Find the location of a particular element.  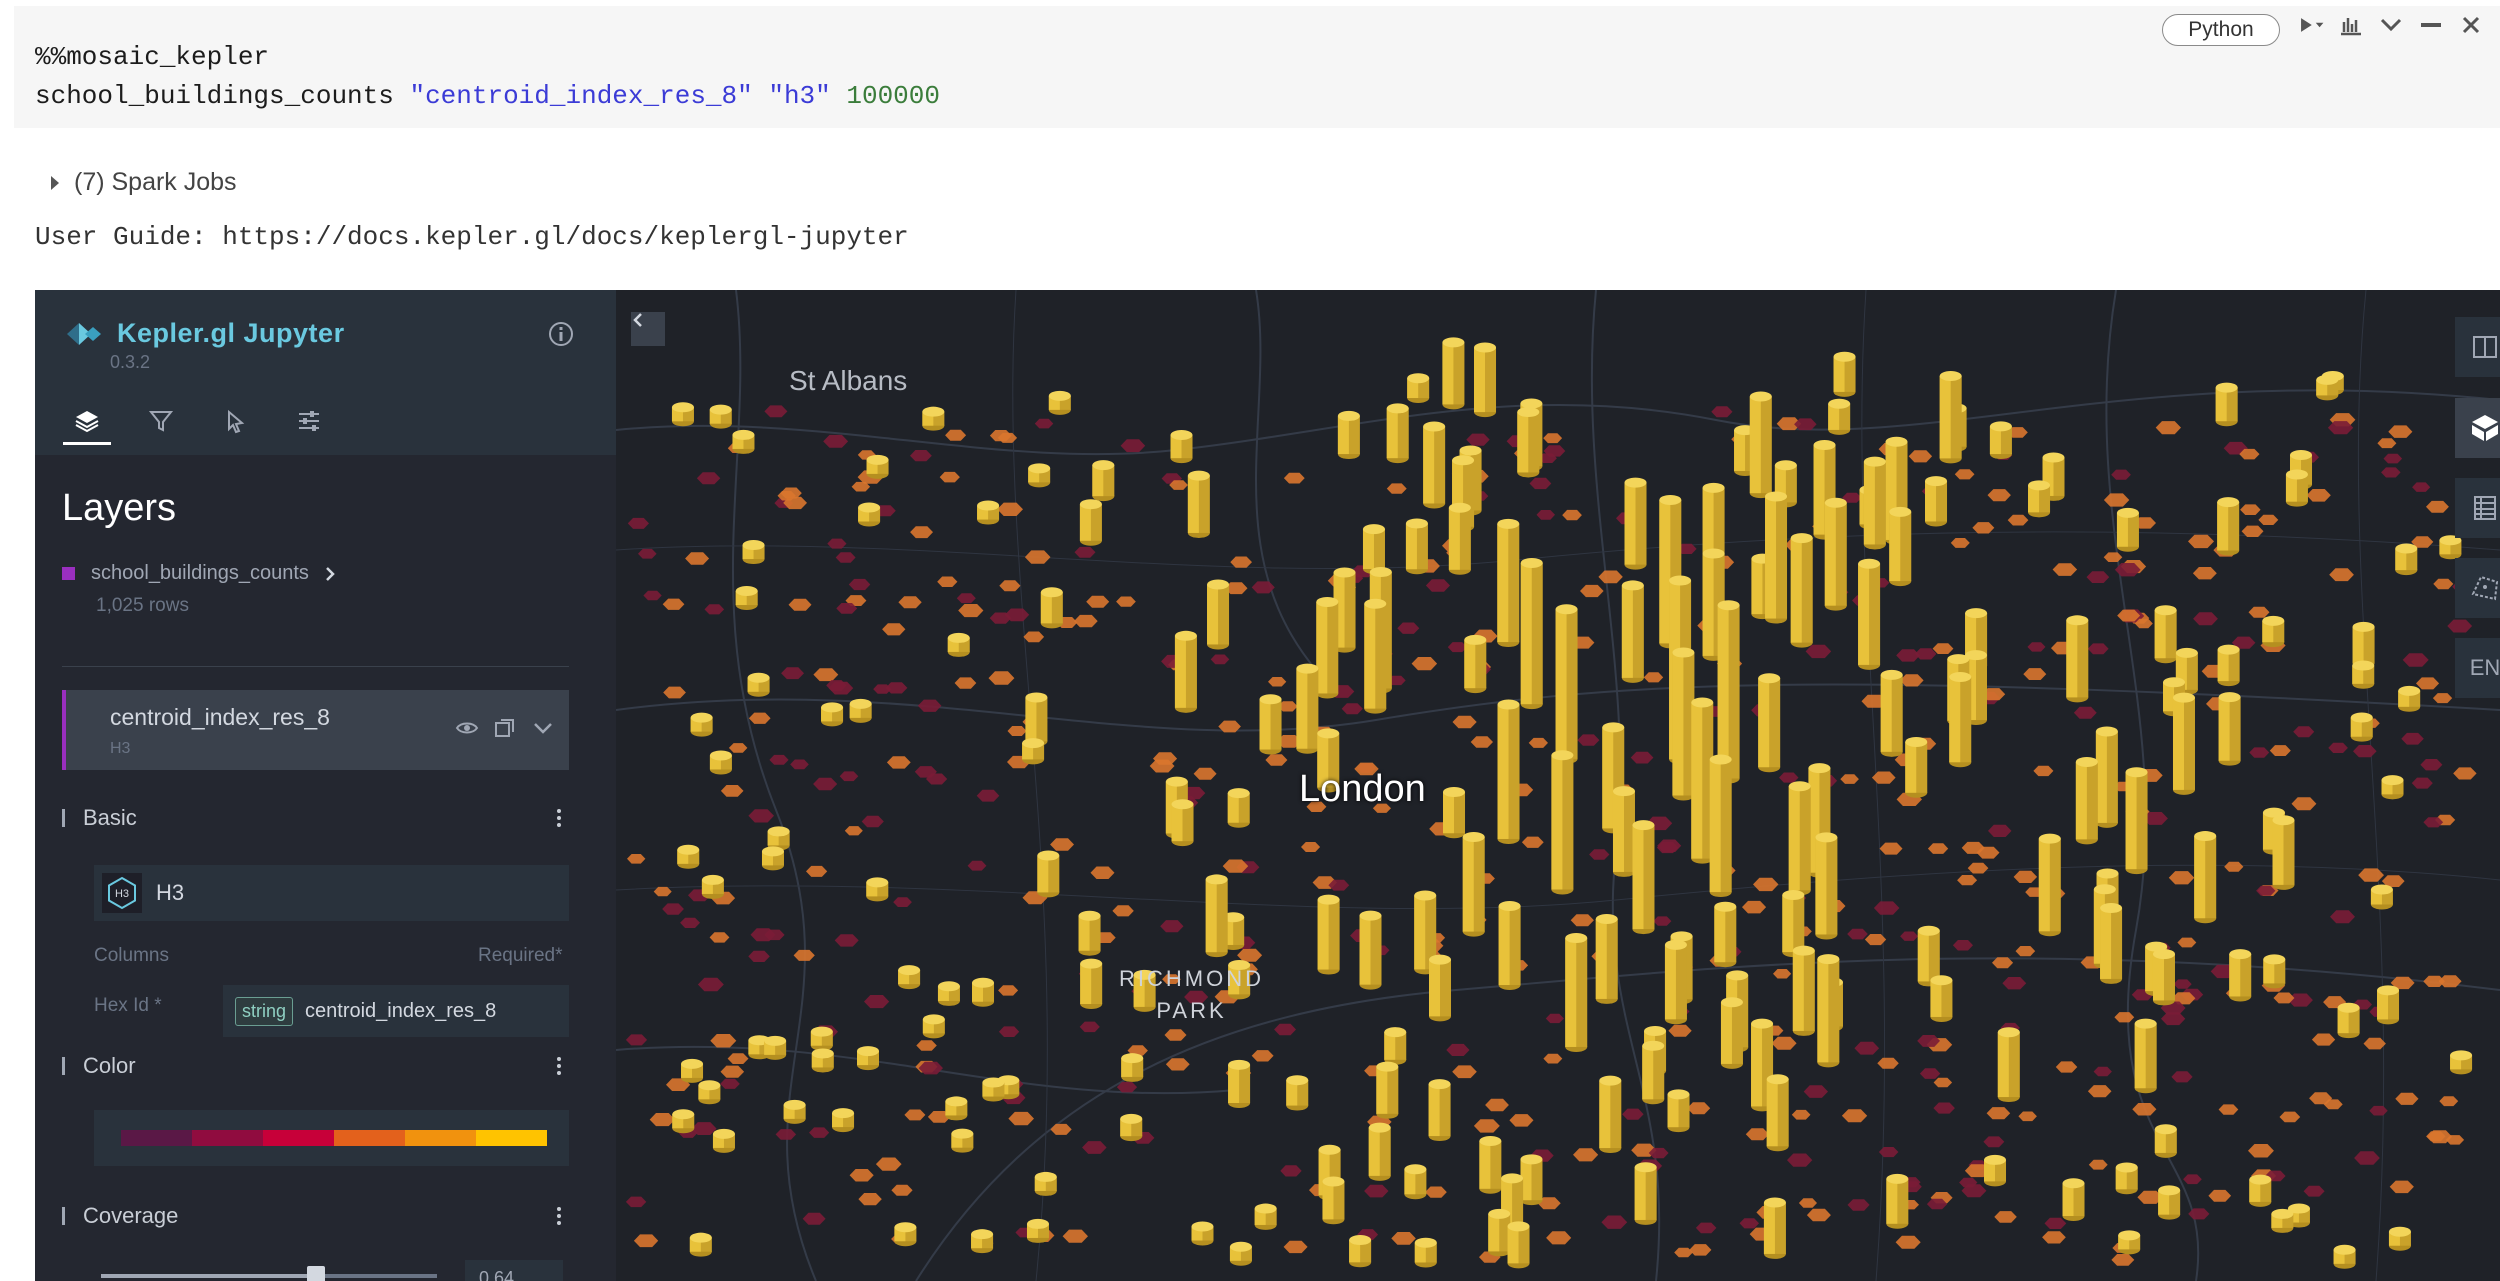

draw-polygon-button is located at coordinates (2477, 588).